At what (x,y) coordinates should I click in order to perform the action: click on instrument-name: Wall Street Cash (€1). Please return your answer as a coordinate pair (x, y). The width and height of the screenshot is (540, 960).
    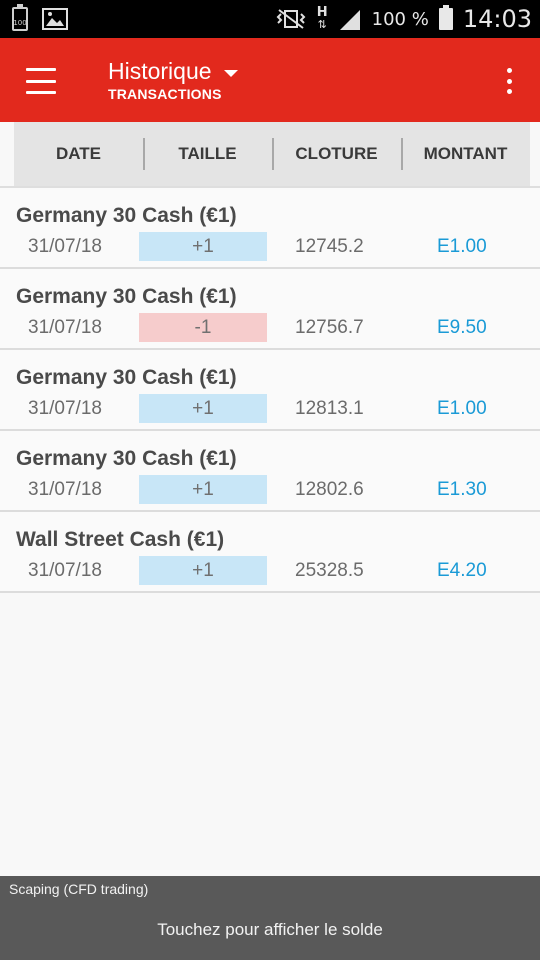
    Looking at the image, I should click on (120, 539).